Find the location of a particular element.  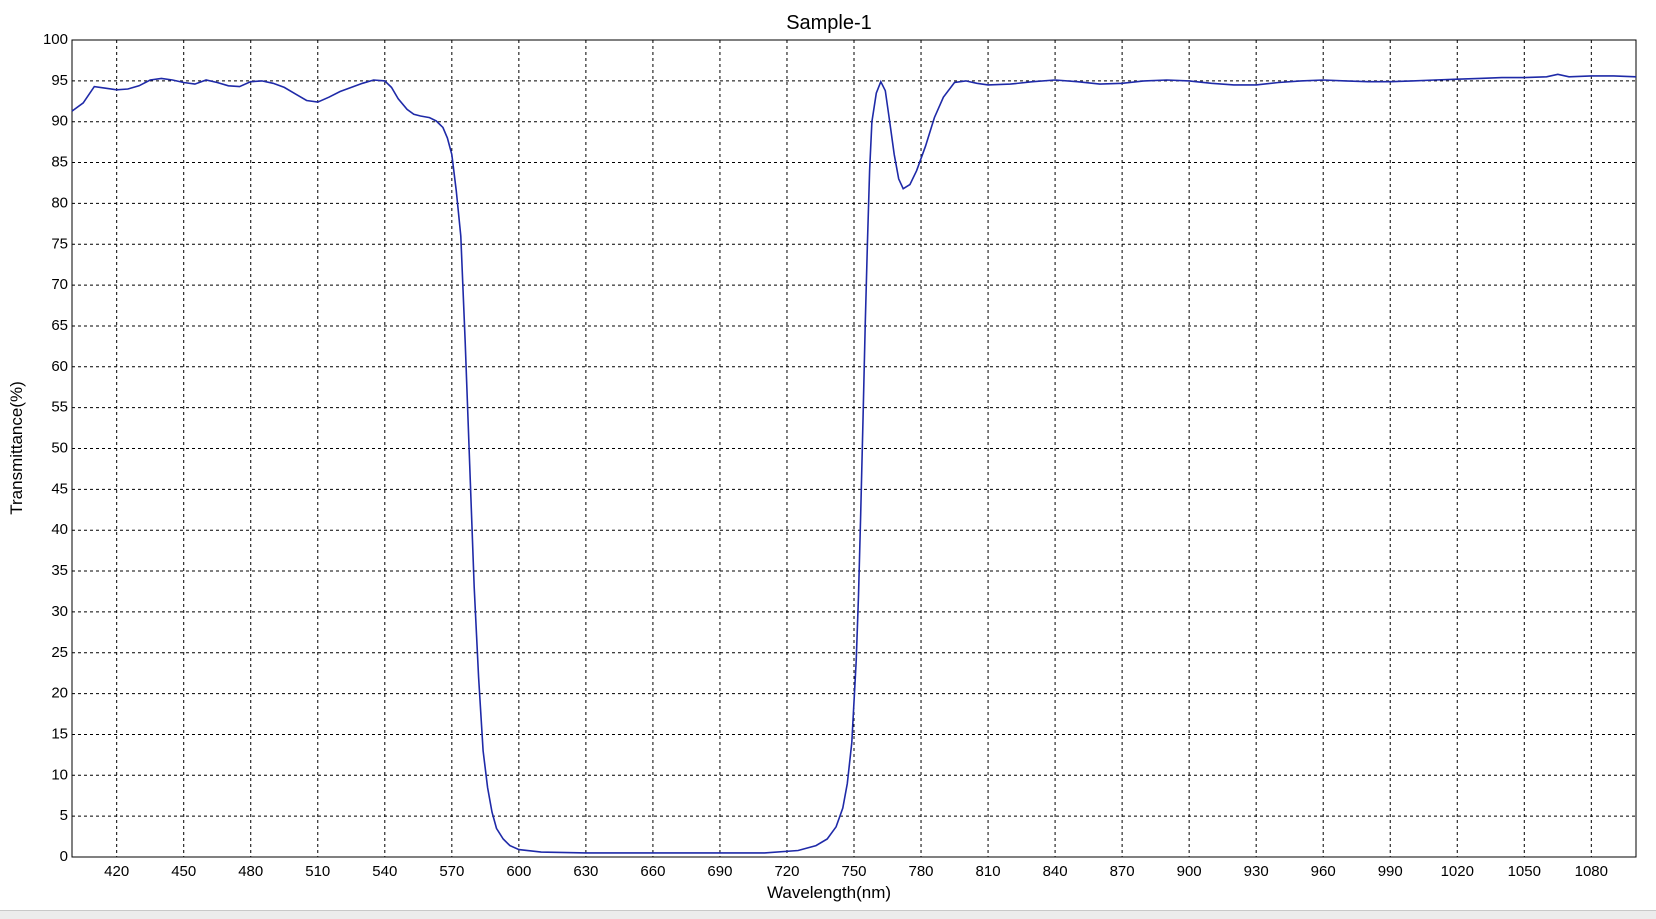

x-tick-label: 630 is located at coordinates (585, 871).